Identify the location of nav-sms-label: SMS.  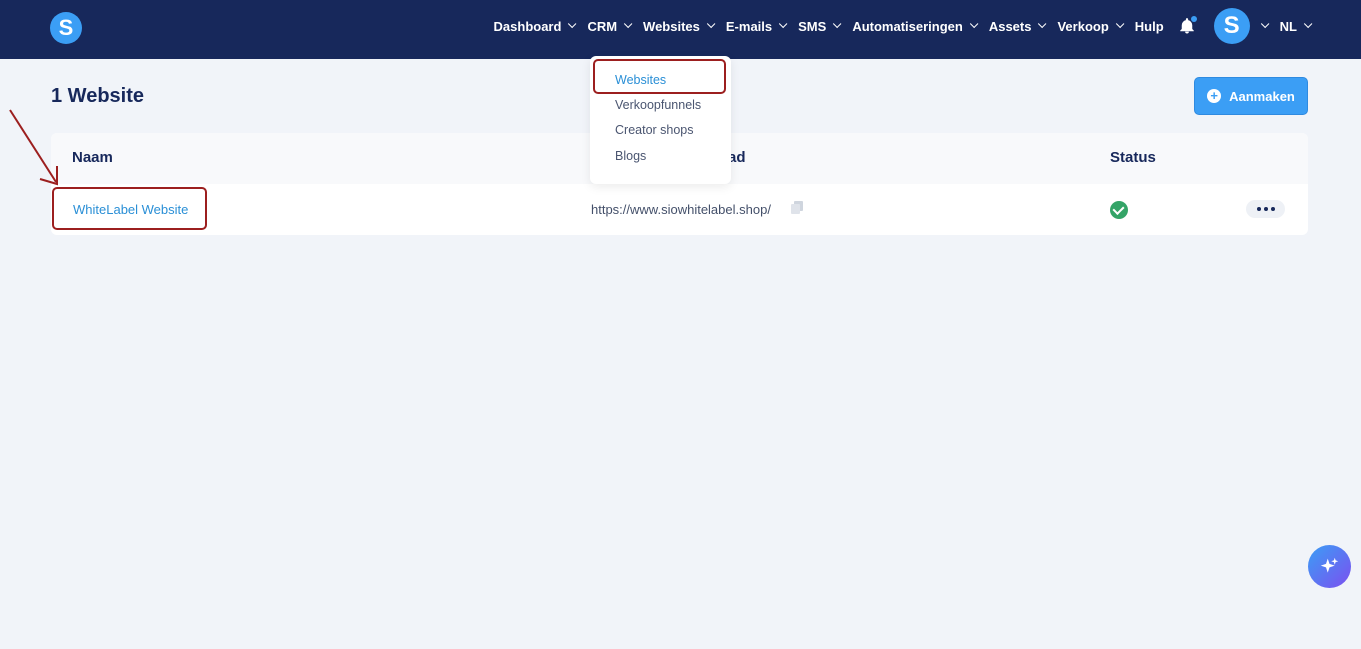
(812, 26).